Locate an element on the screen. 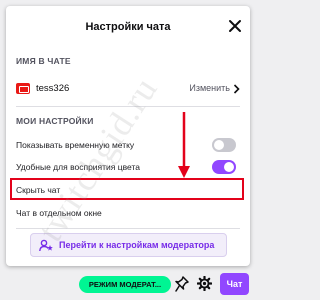 The height and width of the screenshot is (300, 320). popup-title: Настройки чата is located at coordinates (128, 27).